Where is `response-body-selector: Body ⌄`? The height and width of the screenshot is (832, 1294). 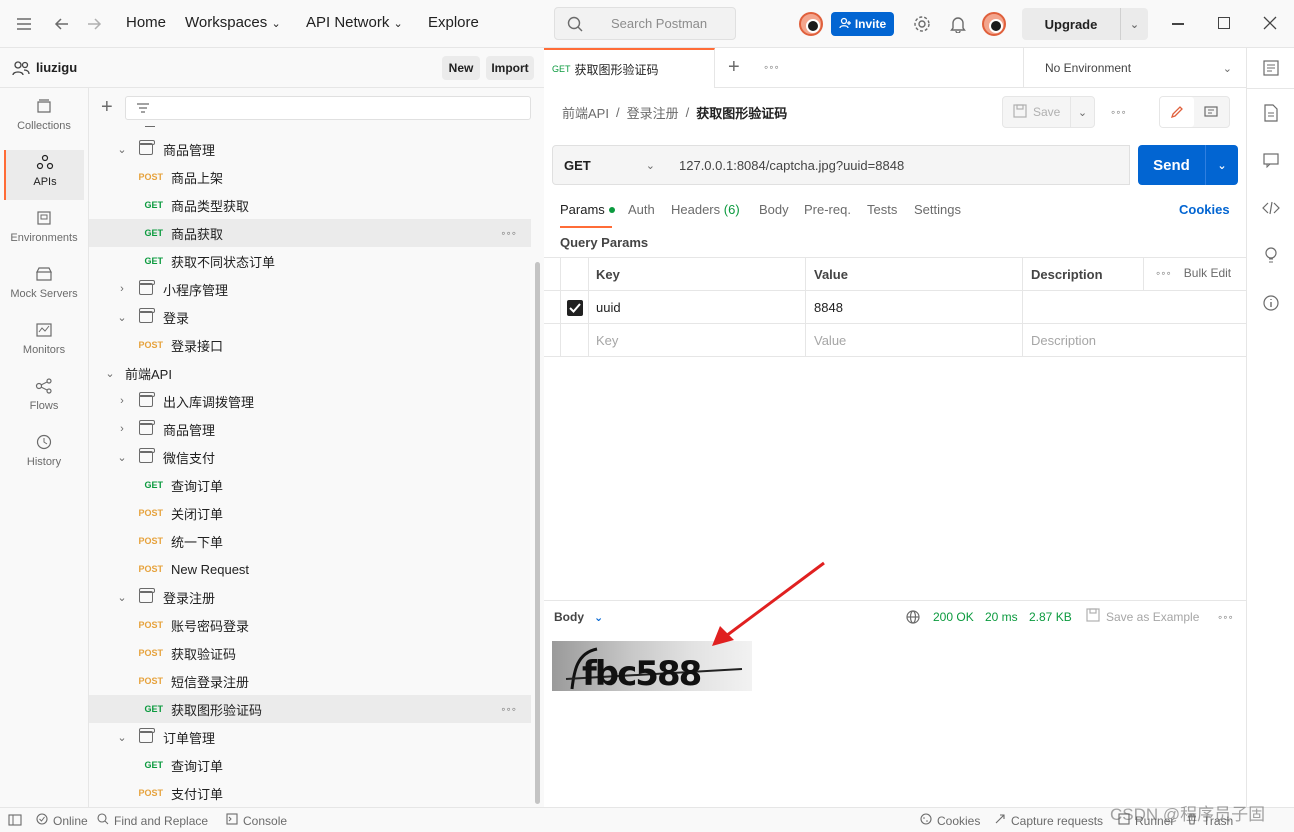
response-body-selector: Body ⌄ is located at coordinates (578, 617).